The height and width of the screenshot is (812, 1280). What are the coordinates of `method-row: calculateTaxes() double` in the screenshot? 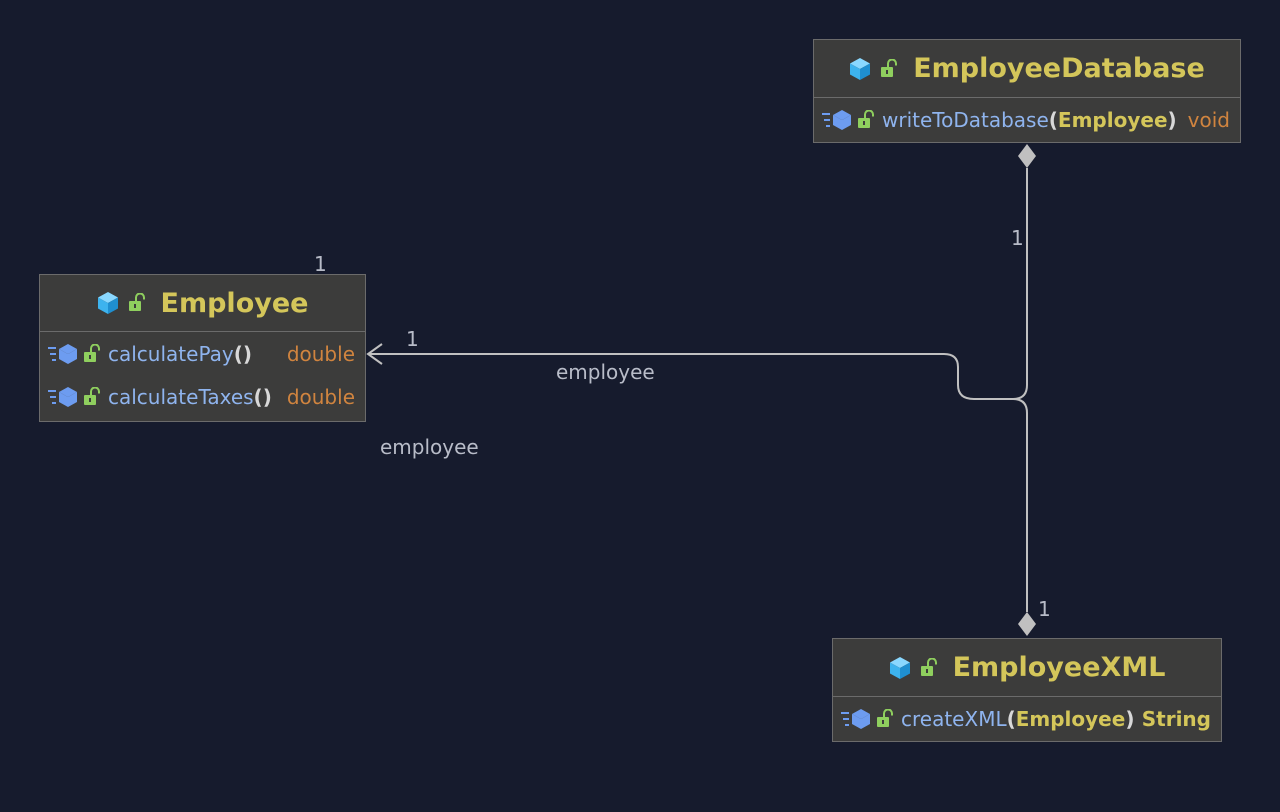 It's located at (202, 396).